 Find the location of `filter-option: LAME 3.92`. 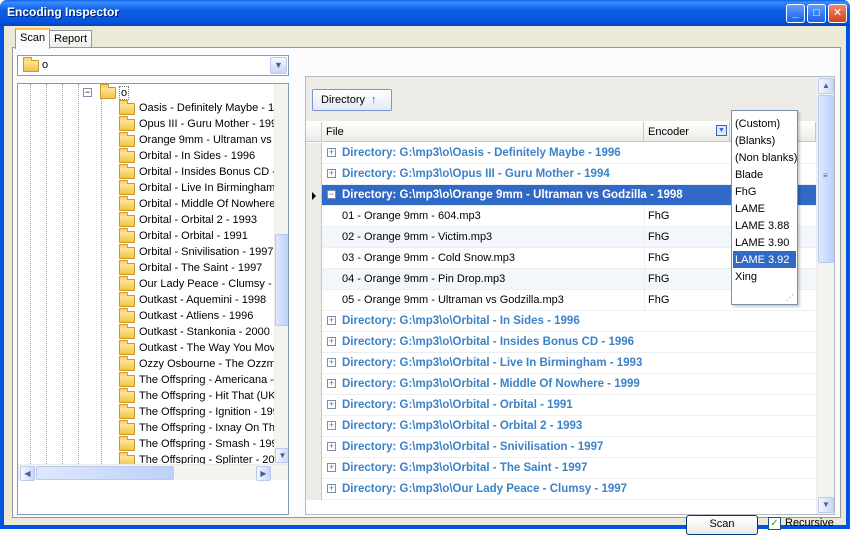

filter-option: LAME 3.92 is located at coordinates (764, 259).